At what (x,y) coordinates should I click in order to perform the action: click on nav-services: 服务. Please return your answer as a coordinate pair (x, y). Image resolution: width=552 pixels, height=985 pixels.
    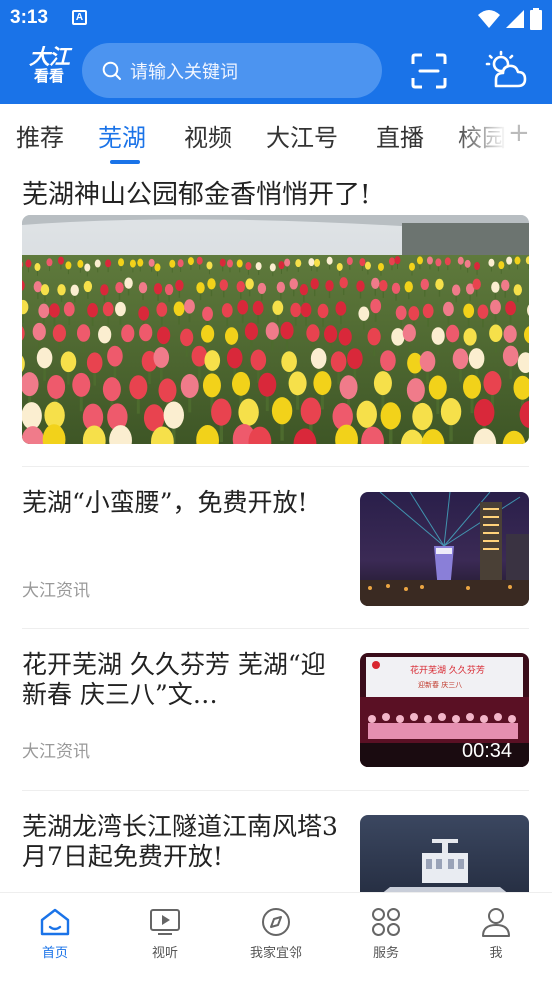
    Looking at the image, I should click on (386, 934).